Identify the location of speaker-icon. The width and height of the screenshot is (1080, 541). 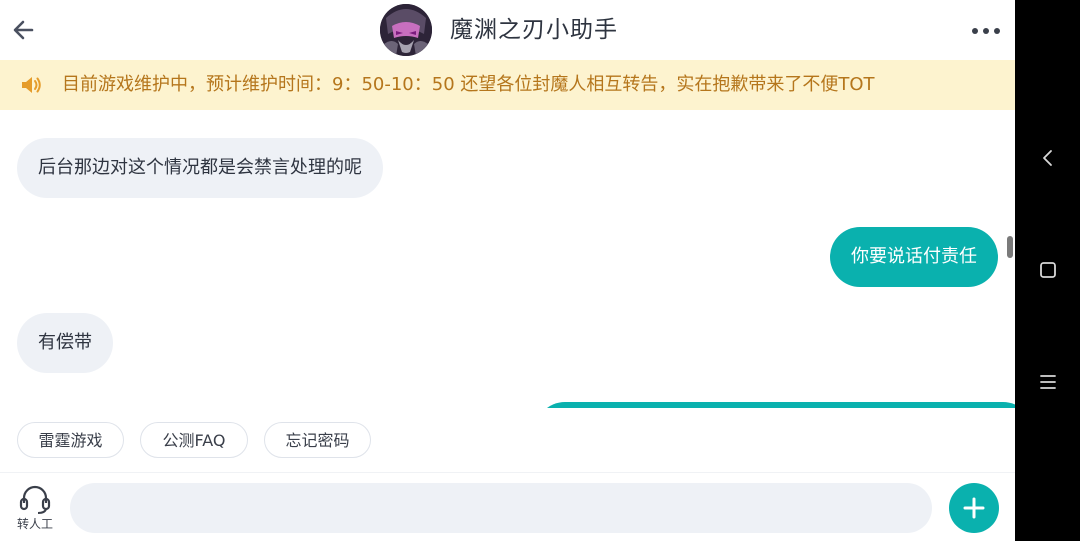
(31, 85).